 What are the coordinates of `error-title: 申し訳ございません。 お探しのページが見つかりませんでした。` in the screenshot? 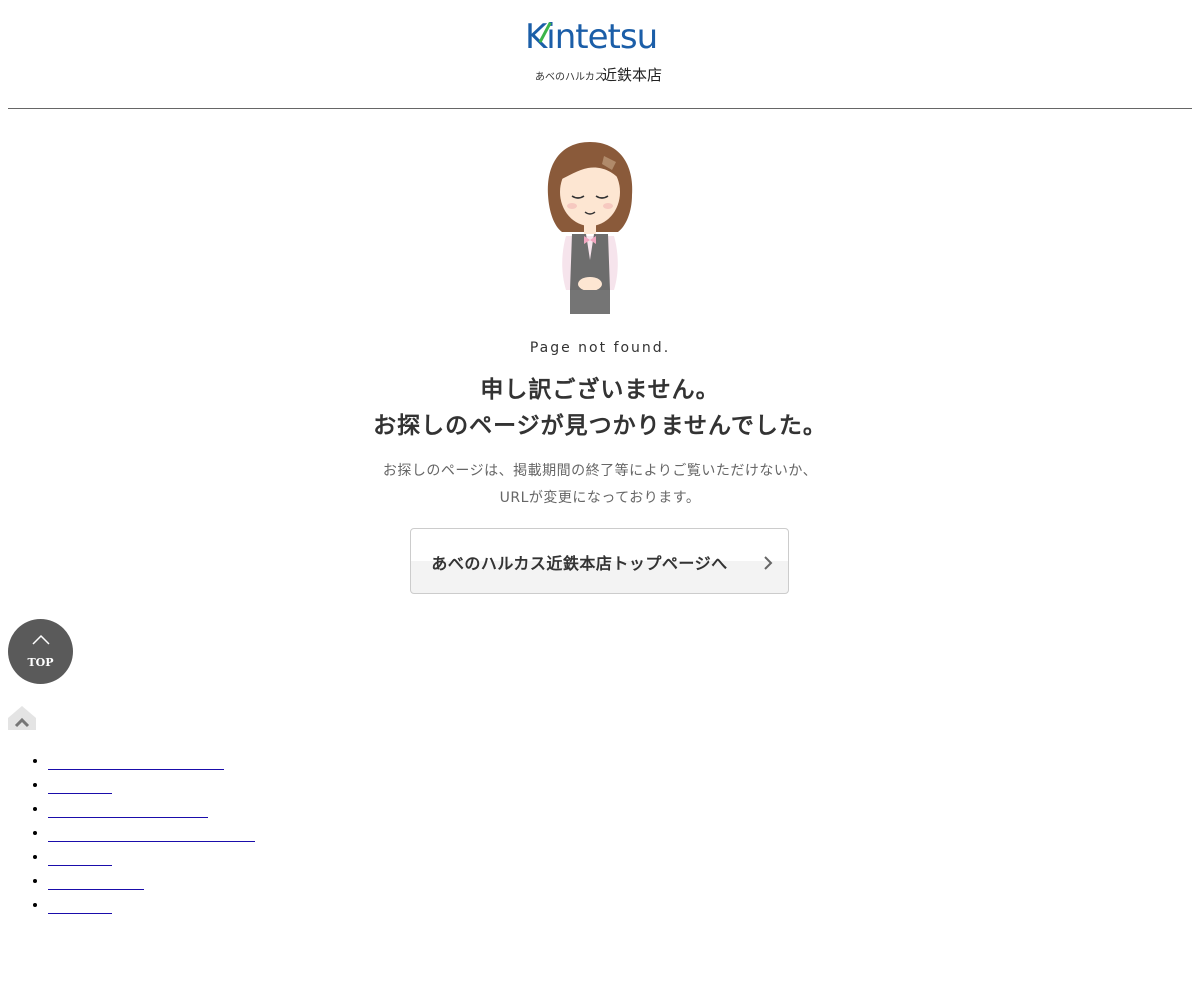 It's located at (600, 408).